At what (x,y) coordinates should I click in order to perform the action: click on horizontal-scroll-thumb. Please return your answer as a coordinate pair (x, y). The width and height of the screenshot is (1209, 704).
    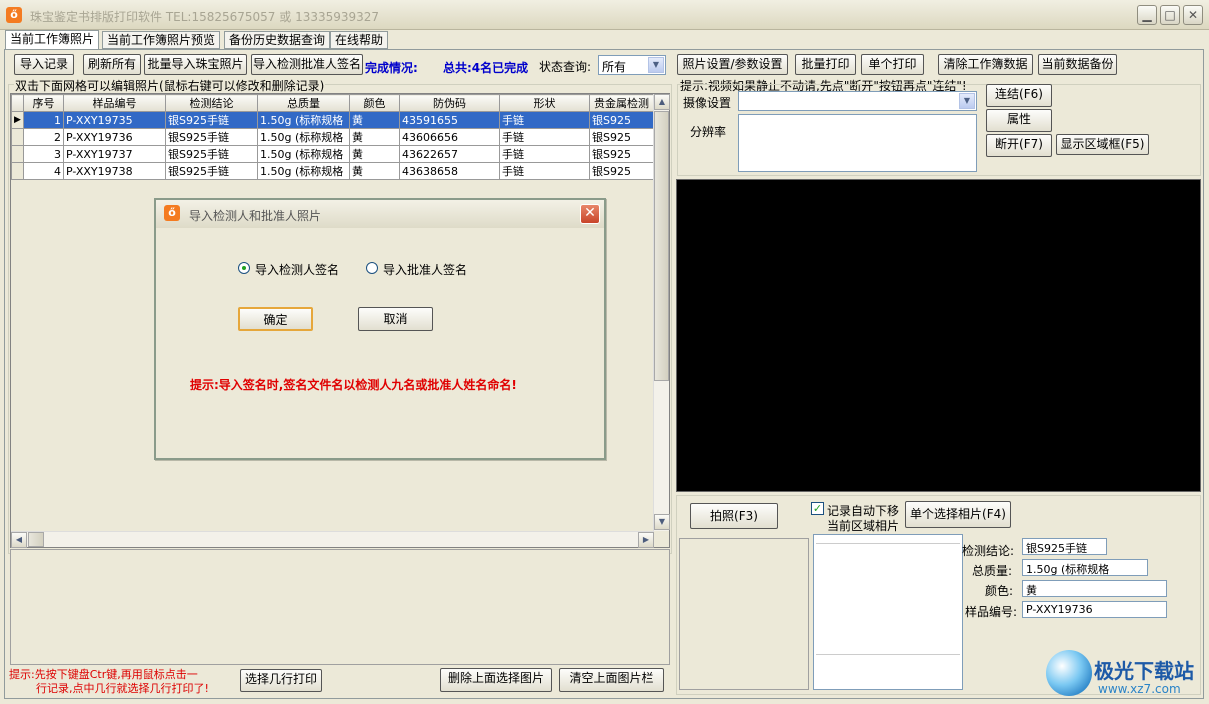
    Looking at the image, I should click on (36, 539).